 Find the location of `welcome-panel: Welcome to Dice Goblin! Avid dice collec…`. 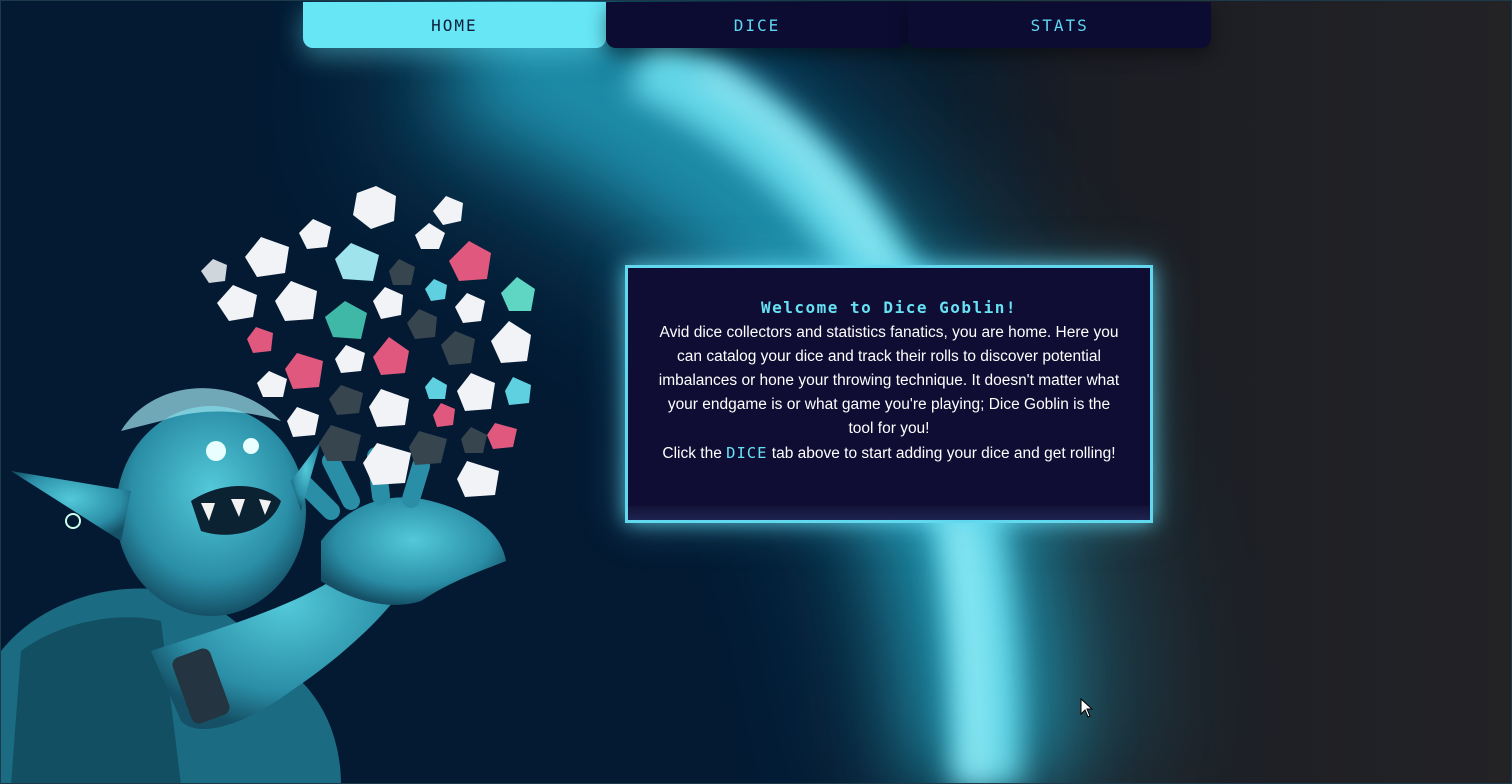

welcome-panel: Welcome to Dice Goblin! Avid dice collec… is located at coordinates (889, 394).